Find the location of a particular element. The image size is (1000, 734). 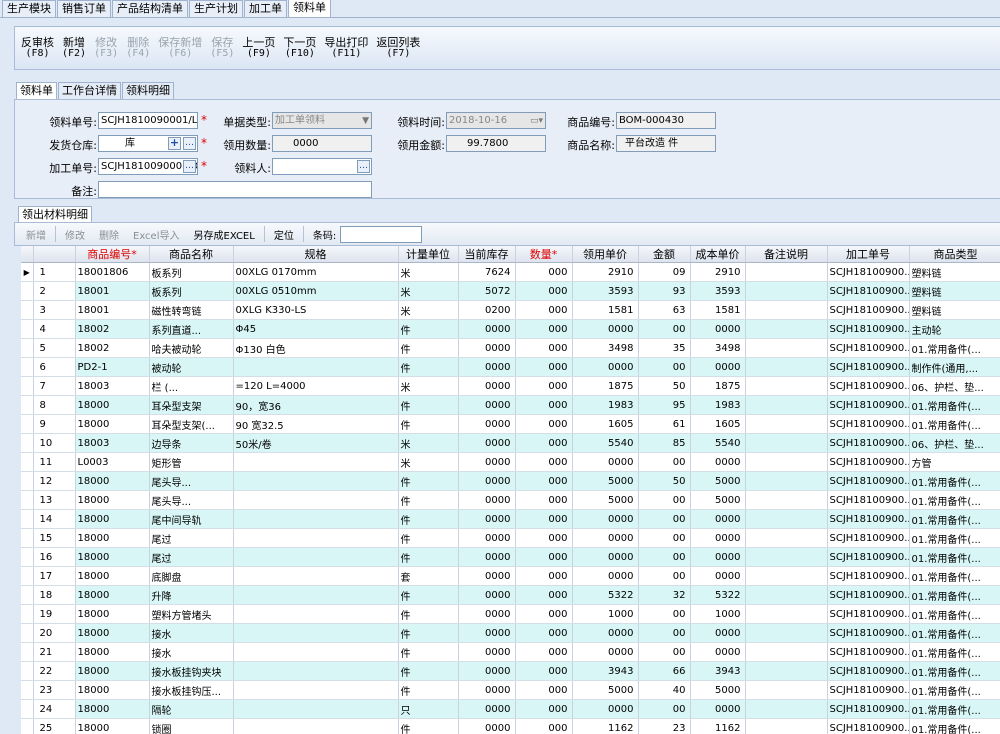

table-cell: 哈夫被动轮 is located at coordinates (191, 348).